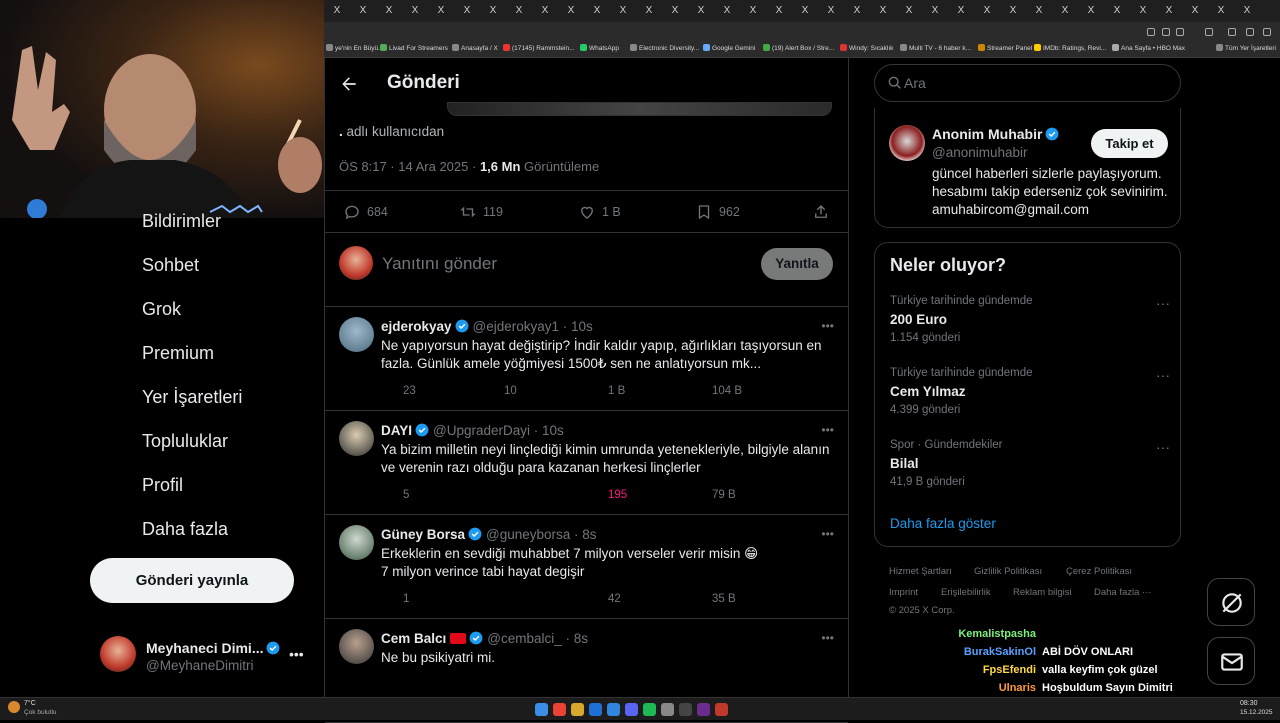 The width and height of the screenshot is (1280, 723). What do you see at coordinates (1099, 571) in the screenshot?
I see `footer-link: Çerez Politikası` at bounding box center [1099, 571].